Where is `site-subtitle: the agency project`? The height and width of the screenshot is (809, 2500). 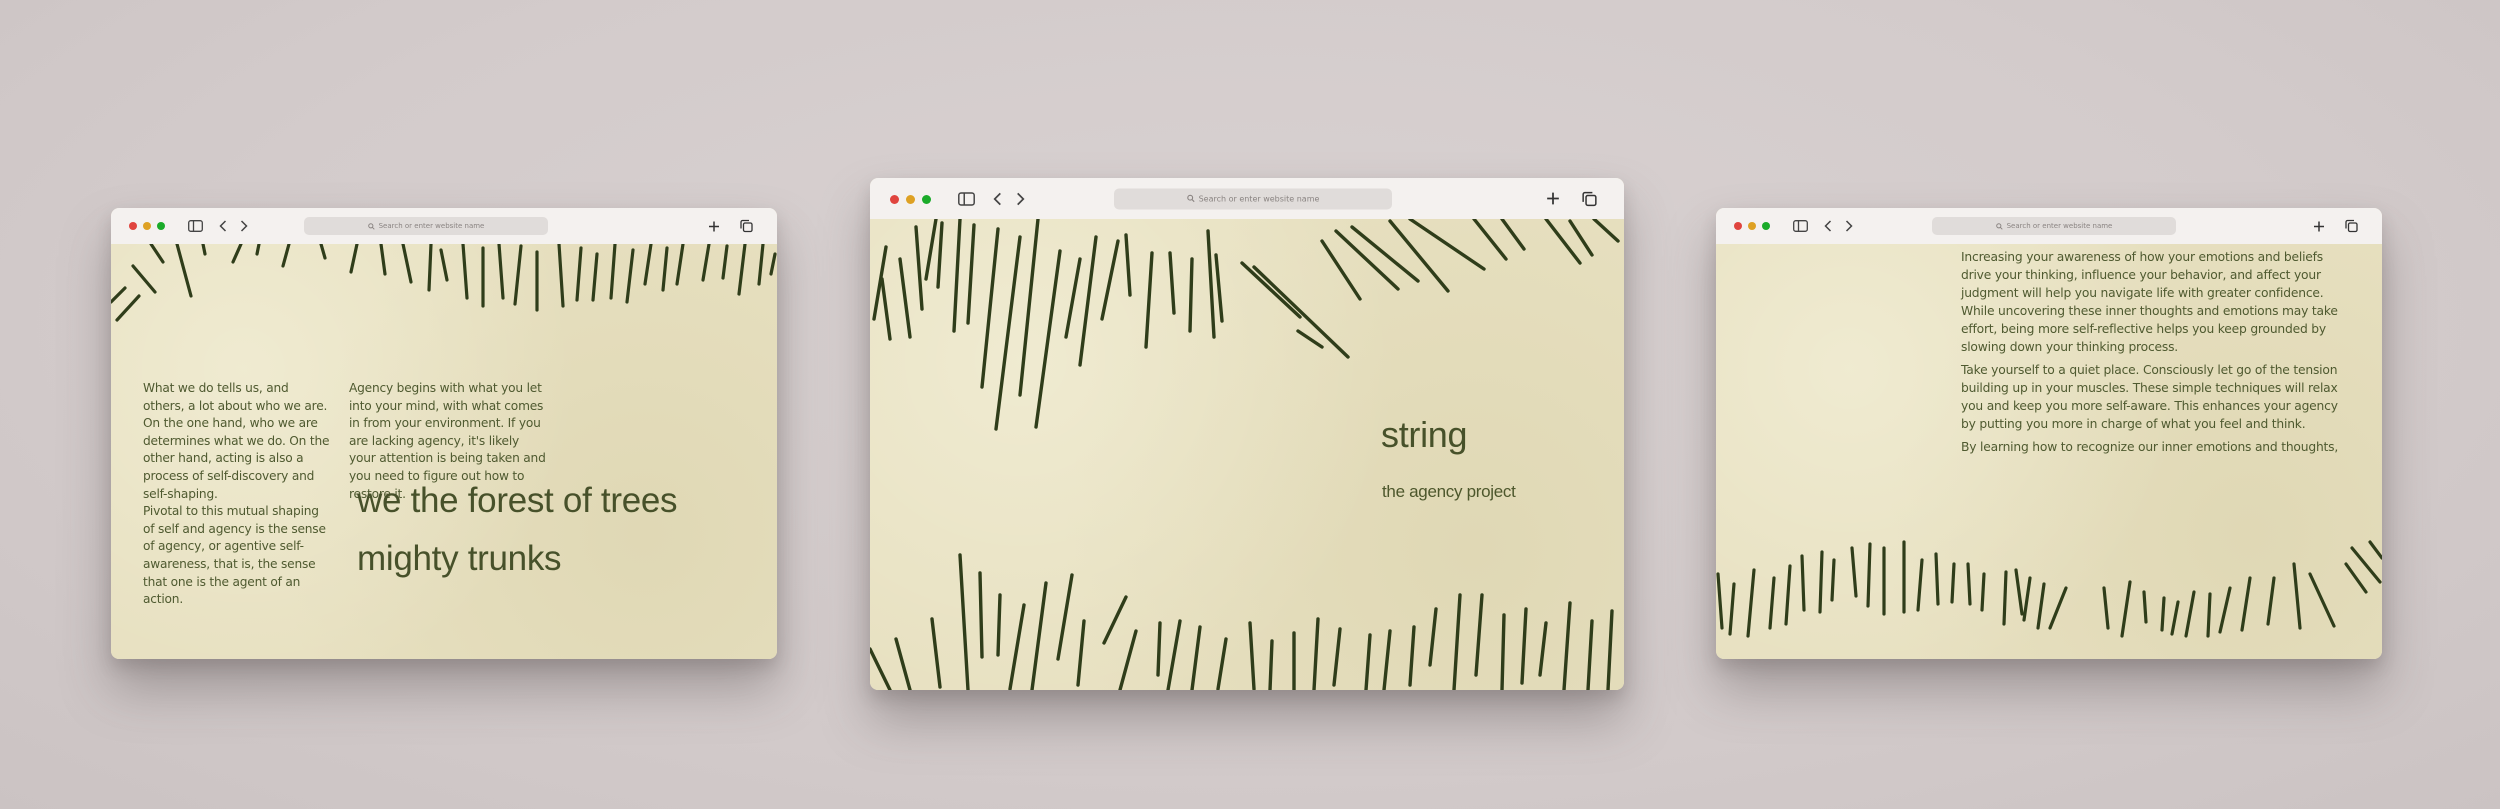
site-subtitle: the agency project is located at coordinates (1449, 491).